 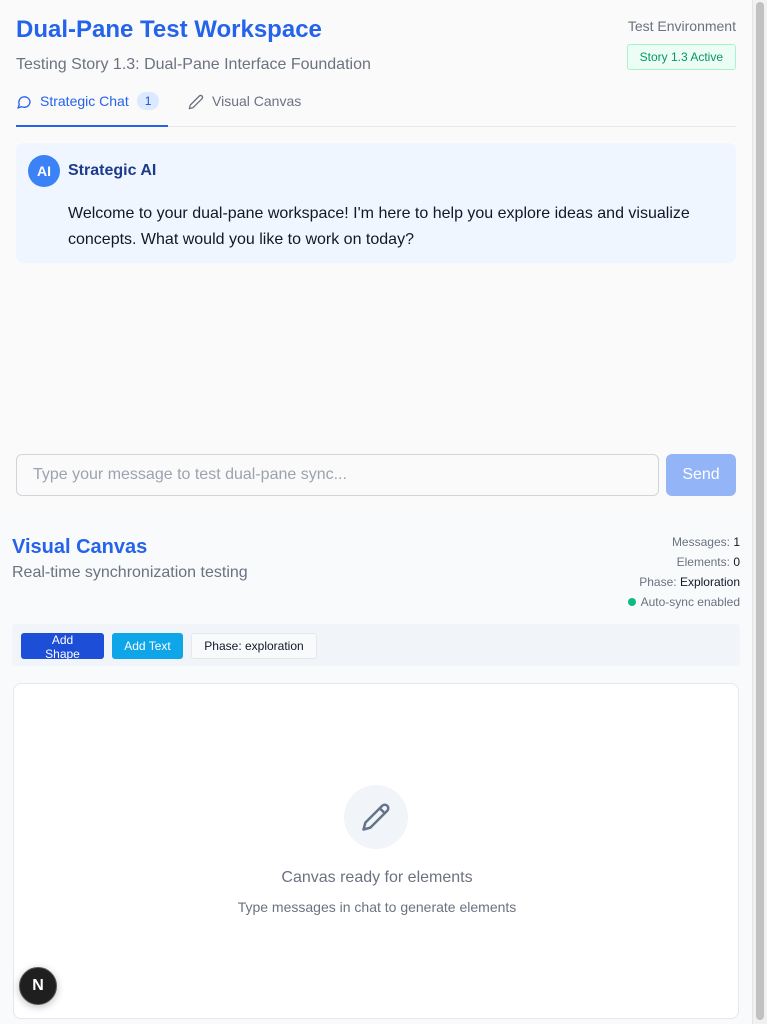 I want to click on canvas-subtitle: Real-time synchronization testing, so click(x=130, y=572).